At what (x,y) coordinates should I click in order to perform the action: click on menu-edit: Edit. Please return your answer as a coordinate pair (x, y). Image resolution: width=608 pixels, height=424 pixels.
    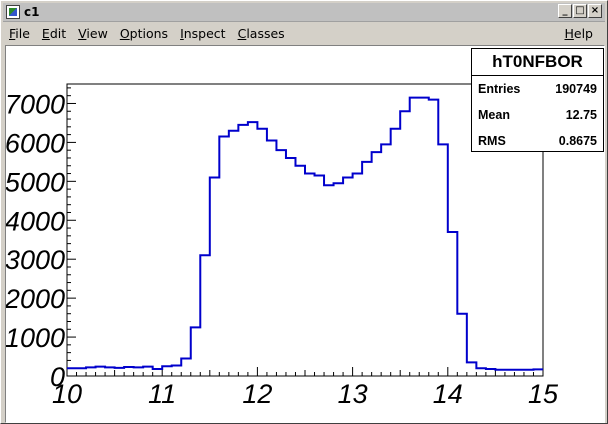
    Looking at the image, I should click on (54, 33).